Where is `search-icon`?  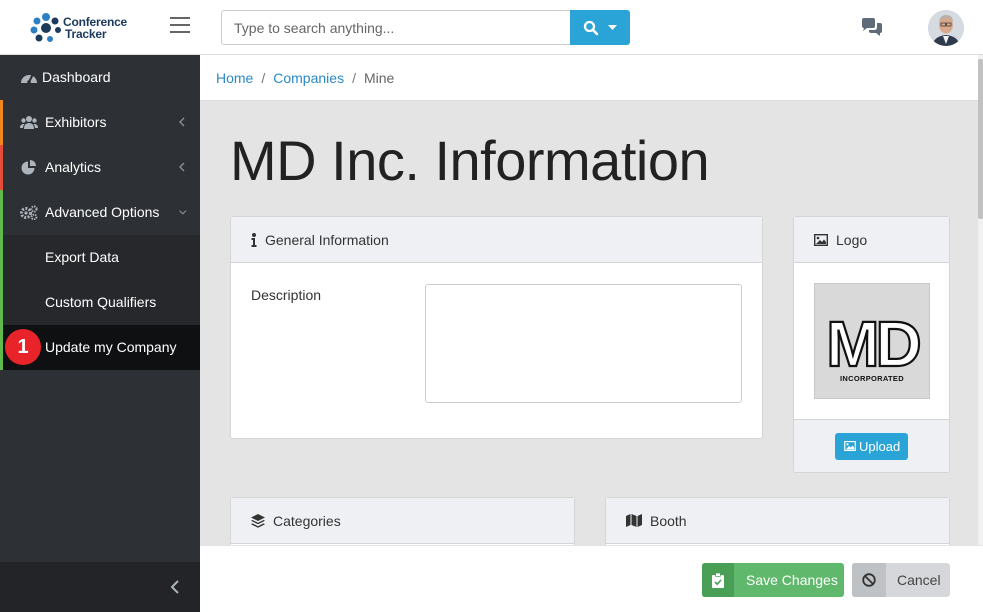
search-icon is located at coordinates (591, 28).